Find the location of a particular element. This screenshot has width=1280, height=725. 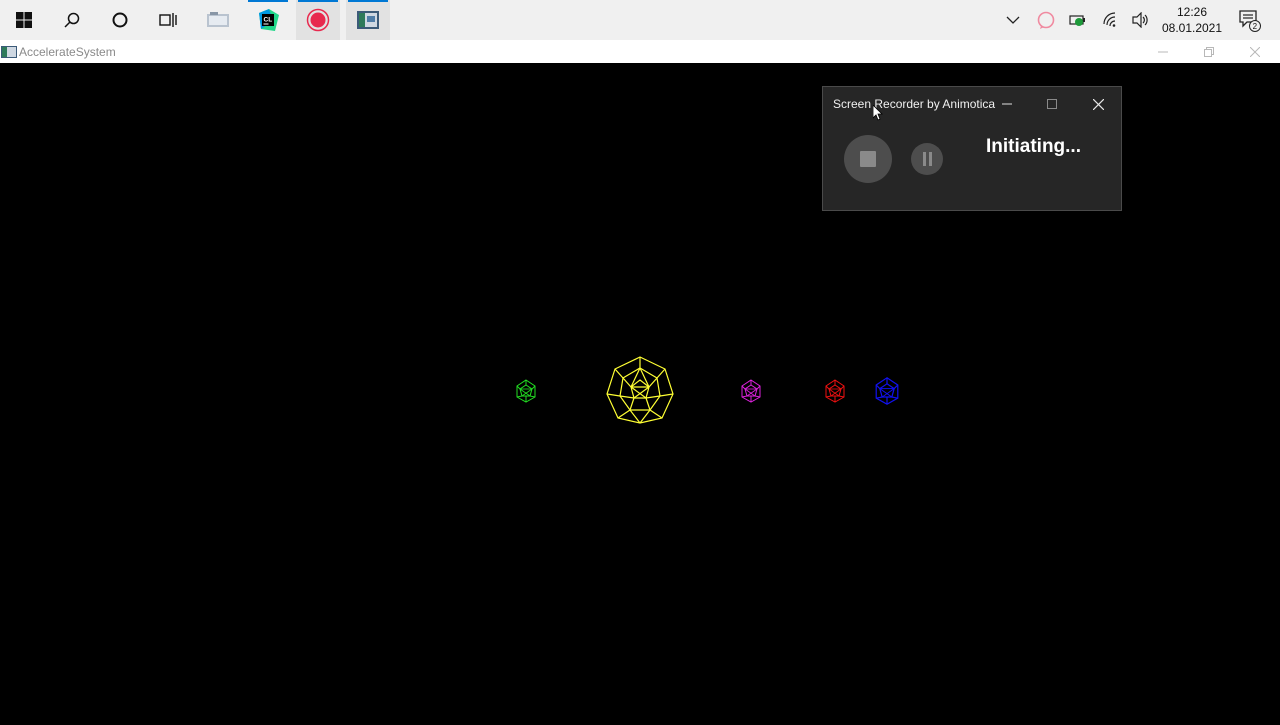

stop-recording-button is located at coordinates (868, 159).